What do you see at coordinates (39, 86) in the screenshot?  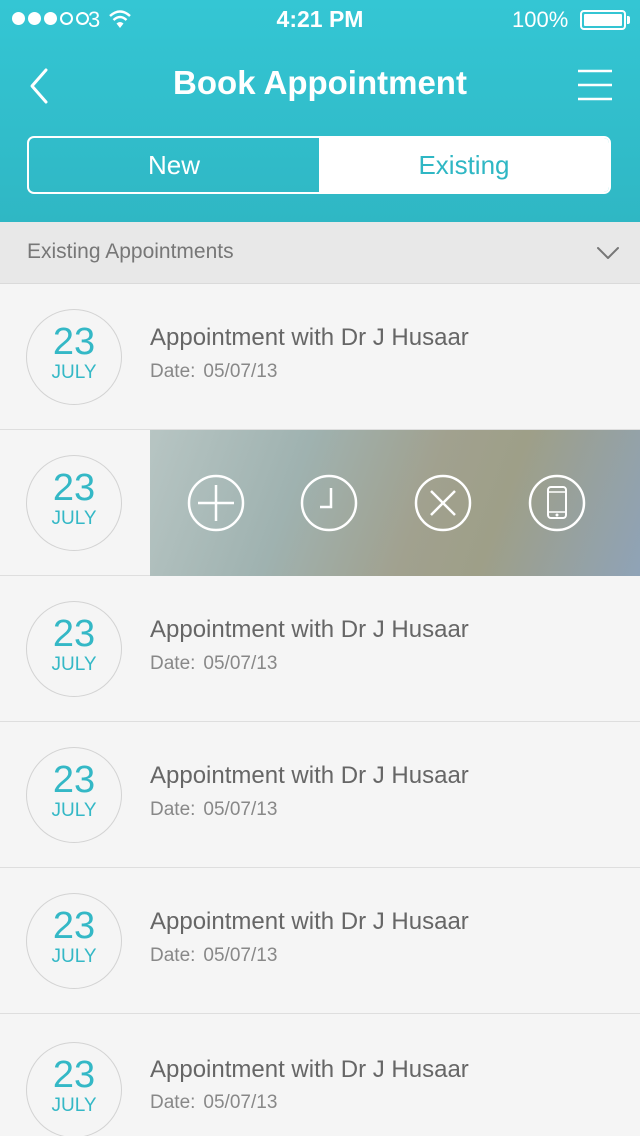 I see `back-chevron-icon` at bounding box center [39, 86].